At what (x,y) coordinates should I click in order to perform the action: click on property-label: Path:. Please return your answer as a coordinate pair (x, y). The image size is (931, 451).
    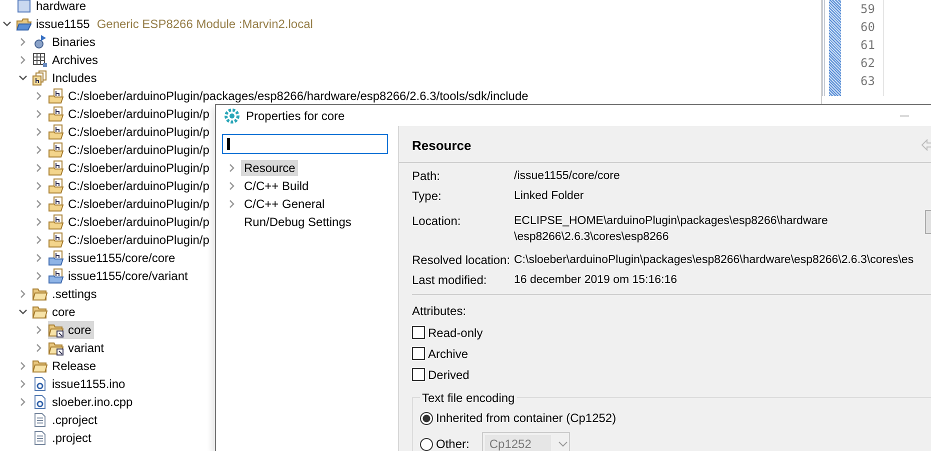
    Looking at the image, I should click on (427, 176).